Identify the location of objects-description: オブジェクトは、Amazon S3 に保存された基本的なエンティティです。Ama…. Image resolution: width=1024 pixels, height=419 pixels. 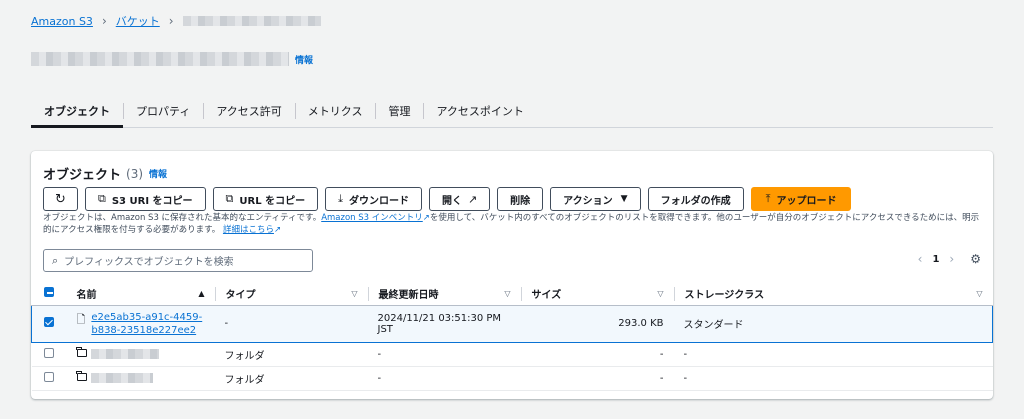
(512, 224).